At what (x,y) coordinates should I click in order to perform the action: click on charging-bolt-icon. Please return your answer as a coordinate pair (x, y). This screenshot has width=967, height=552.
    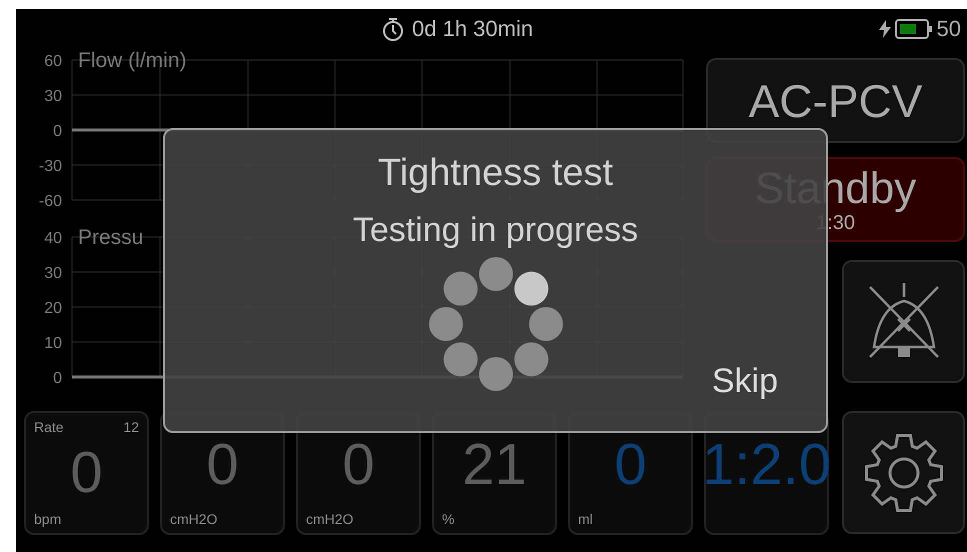
    Looking at the image, I should click on (884, 29).